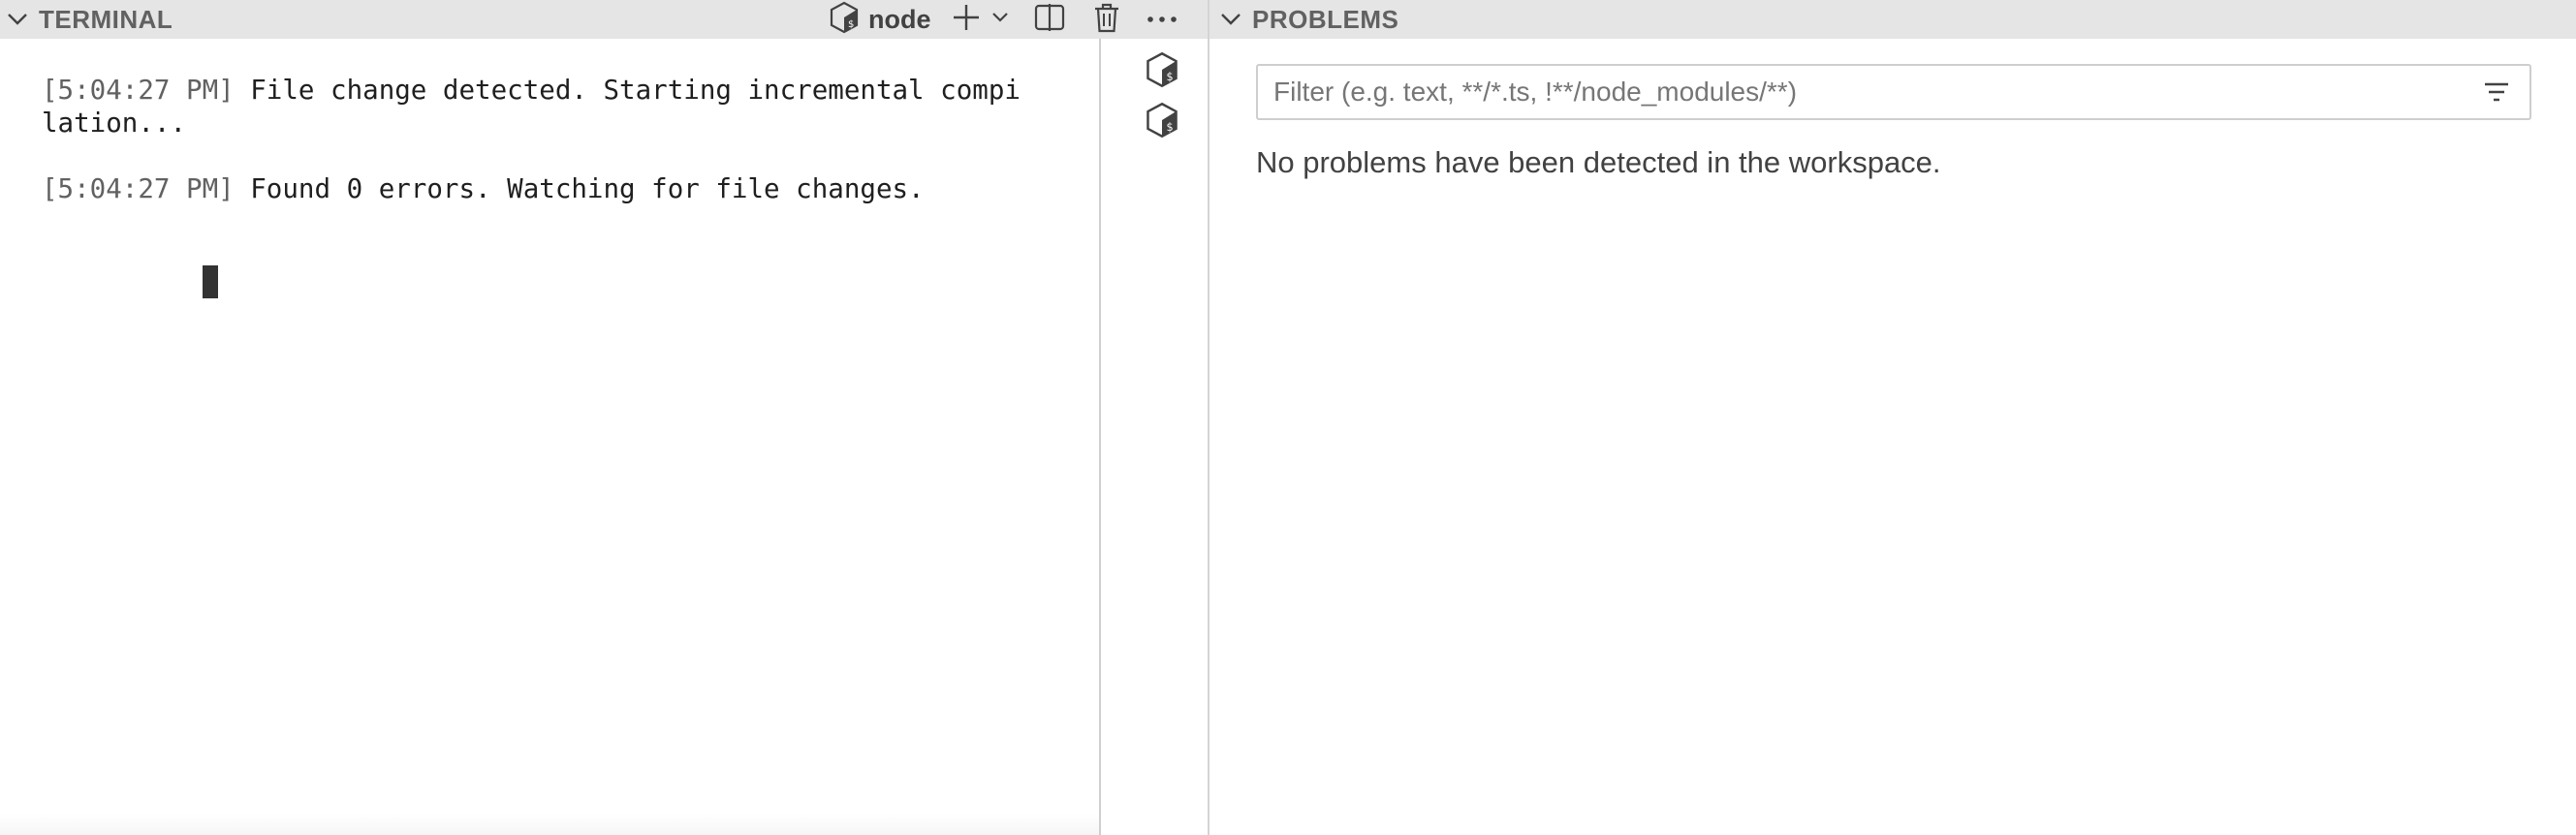 This screenshot has width=2576, height=835. I want to click on filter-icon, so click(2496, 92).